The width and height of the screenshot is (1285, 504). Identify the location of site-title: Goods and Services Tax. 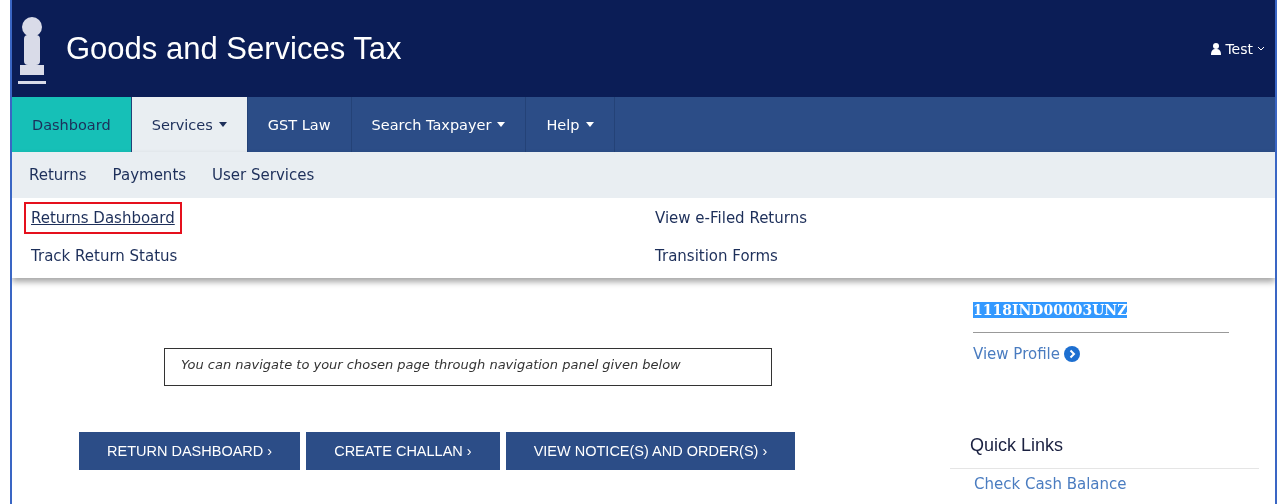
(234, 48).